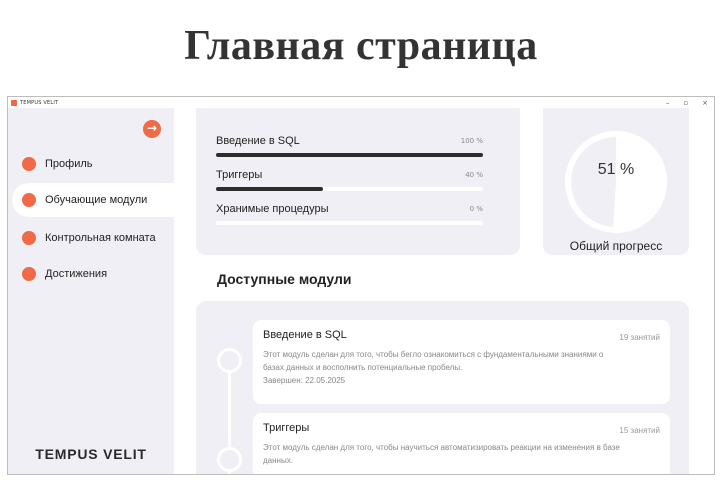 This screenshot has width=722, height=482. I want to click on minimize-icon: –, so click(668, 103).